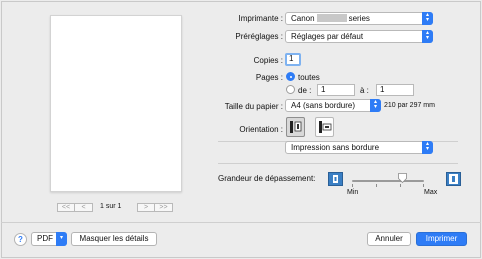 This screenshot has width=482, height=259. I want to click on overflow-slider-thumb, so click(402, 178).